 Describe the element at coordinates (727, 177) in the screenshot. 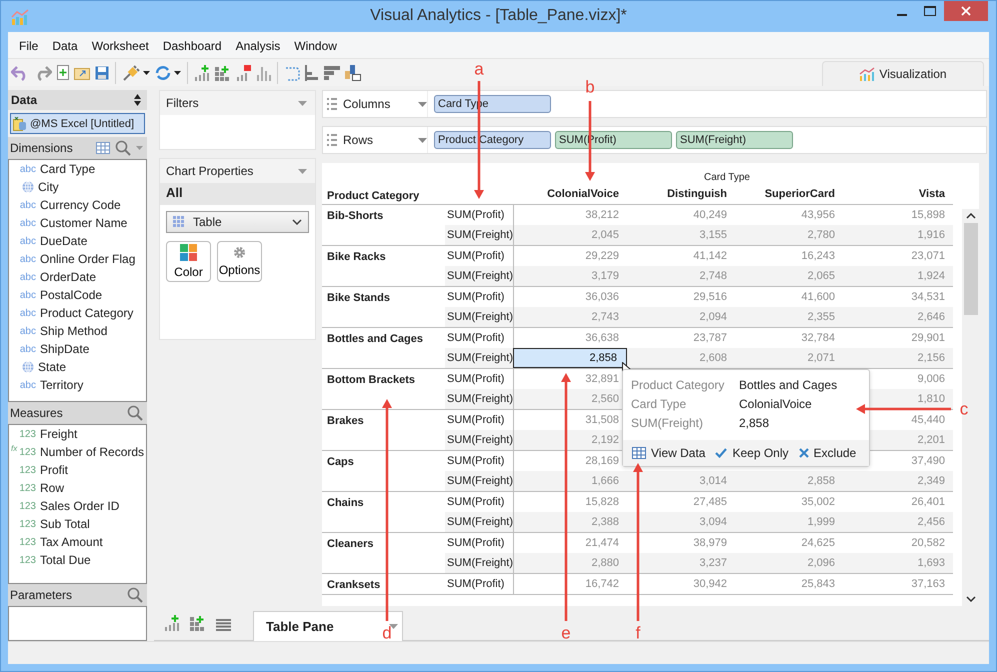

I see `column-group-header: Card Type` at that location.